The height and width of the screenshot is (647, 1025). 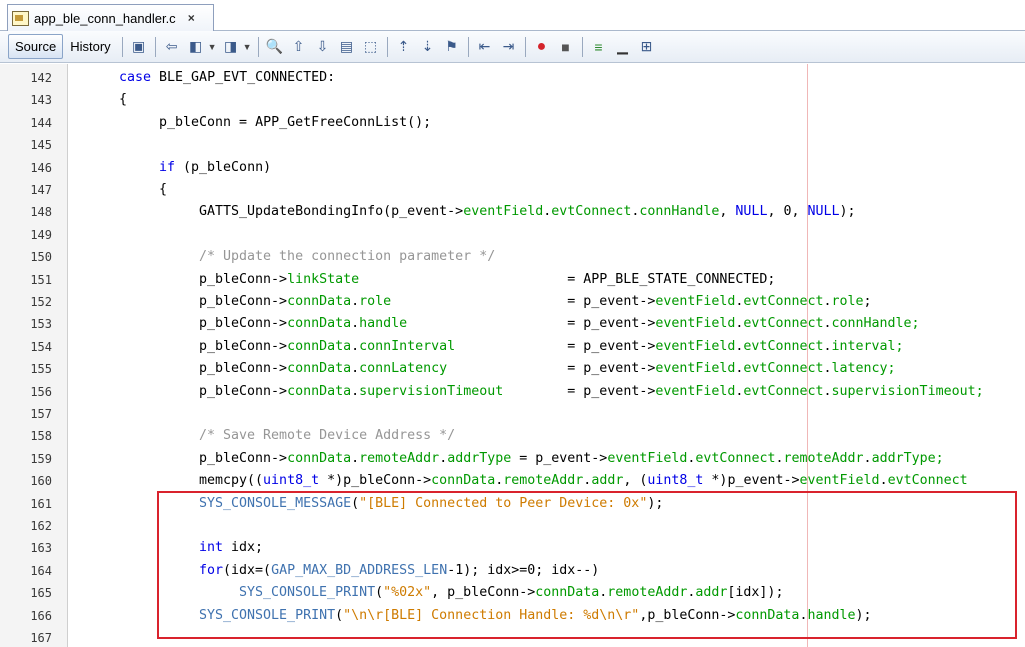 I want to click on c-file-icon, so click(x=20, y=18).